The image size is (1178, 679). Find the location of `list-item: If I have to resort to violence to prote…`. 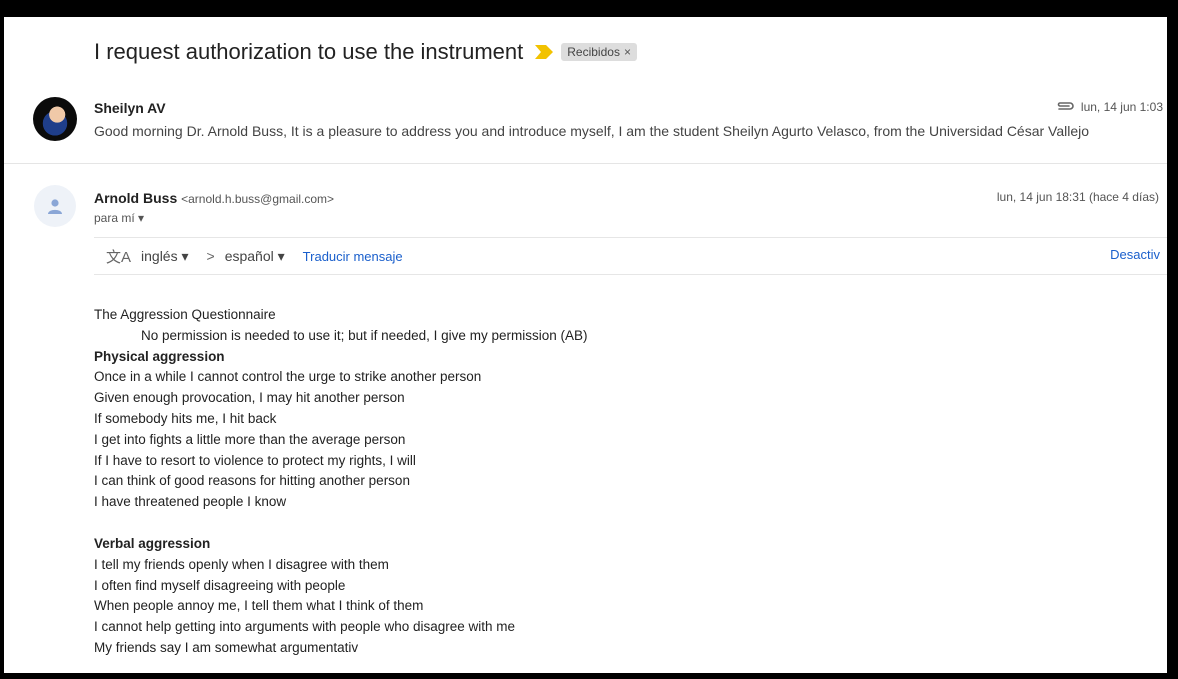

list-item: If I have to resort to violence to prote… is located at coordinates (255, 460).